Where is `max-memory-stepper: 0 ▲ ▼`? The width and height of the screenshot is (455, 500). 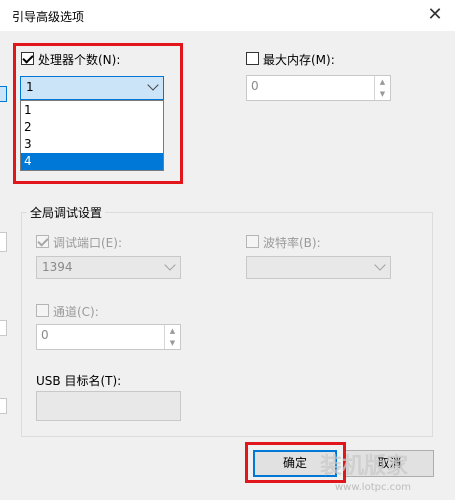
max-memory-stepper: 0 ▲ ▼ is located at coordinates (318, 88).